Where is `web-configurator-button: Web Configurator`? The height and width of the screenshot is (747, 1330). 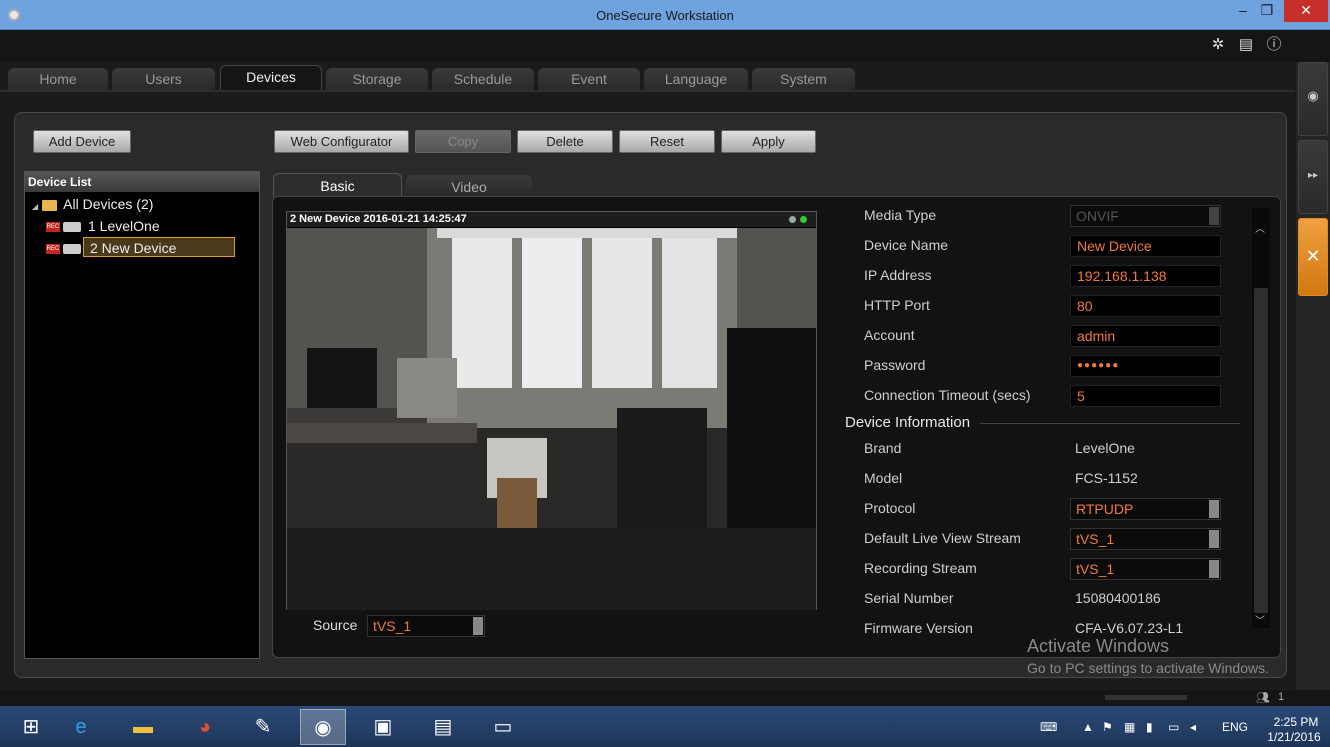 web-configurator-button: Web Configurator is located at coordinates (341, 141).